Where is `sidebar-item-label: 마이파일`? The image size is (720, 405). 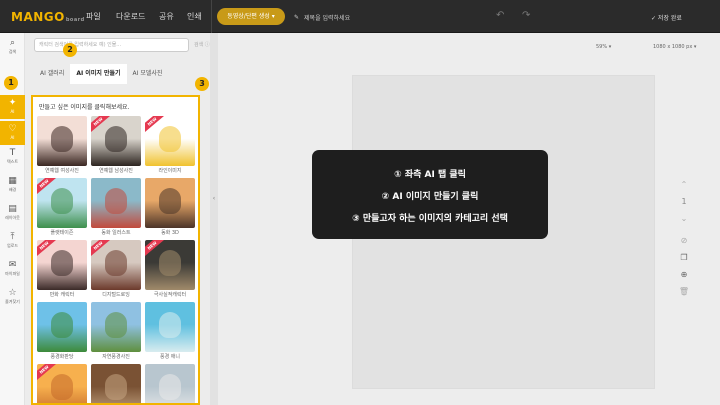
sidebar-item-label: 마이파일 is located at coordinates (12, 273).